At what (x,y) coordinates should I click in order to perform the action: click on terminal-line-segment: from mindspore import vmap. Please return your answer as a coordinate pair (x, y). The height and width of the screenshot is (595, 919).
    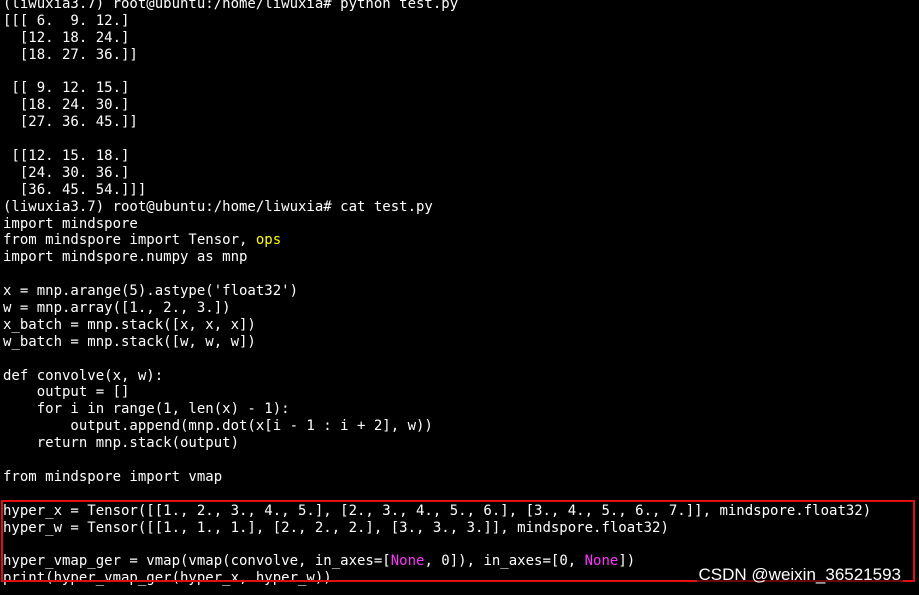
    Looking at the image, I should click on (113, 476).